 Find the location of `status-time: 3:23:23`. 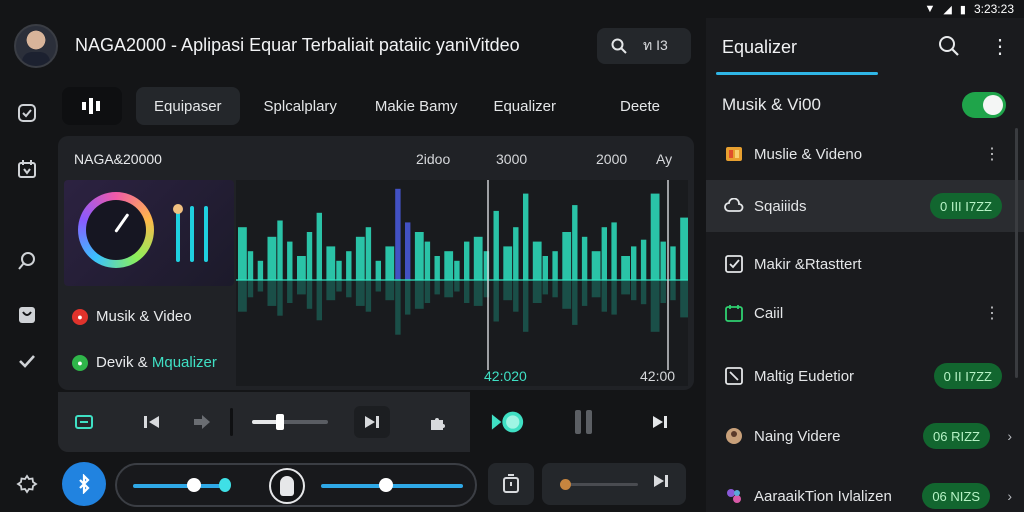

status-time: 3:23:23 is located at coordinates (993, 9).